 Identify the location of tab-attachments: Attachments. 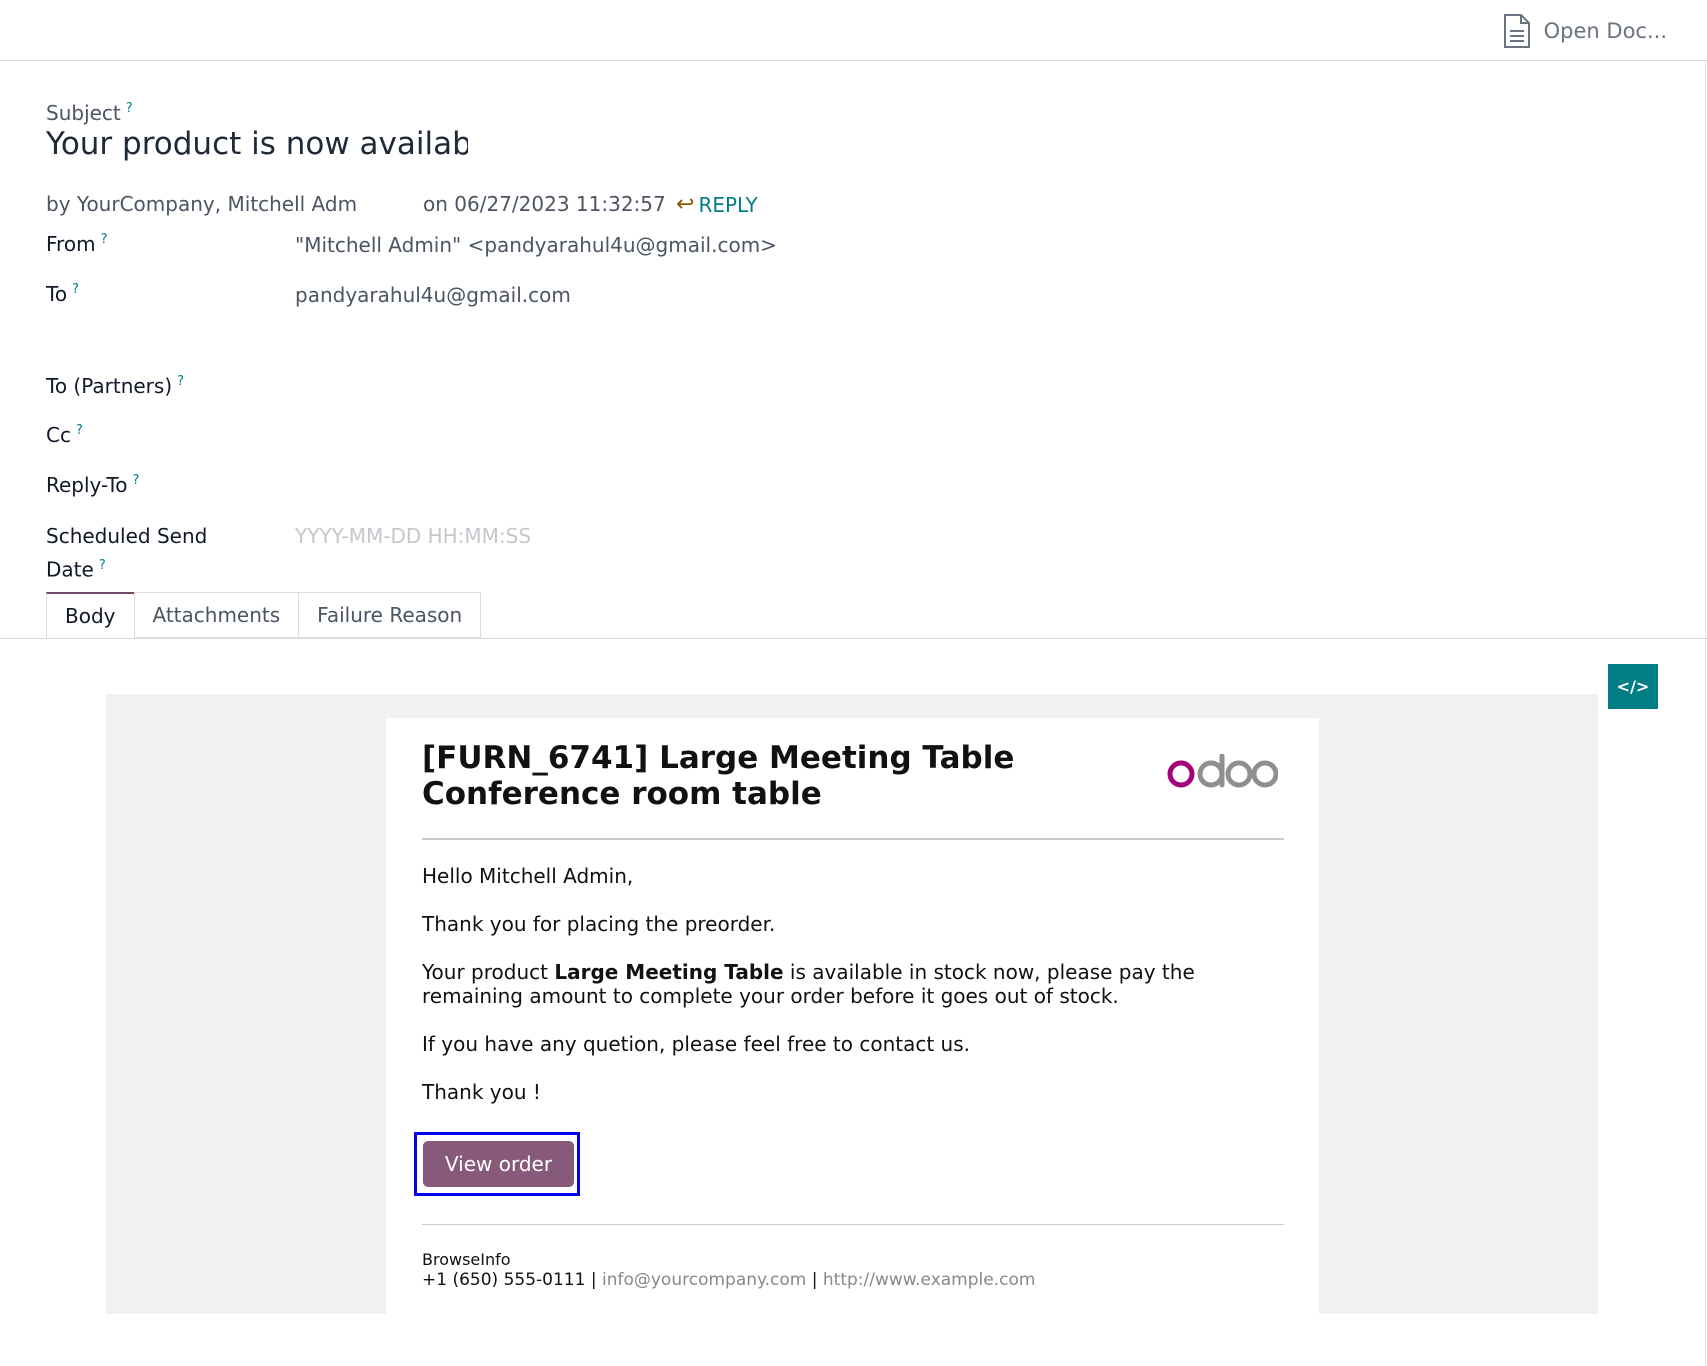
(216, 615).